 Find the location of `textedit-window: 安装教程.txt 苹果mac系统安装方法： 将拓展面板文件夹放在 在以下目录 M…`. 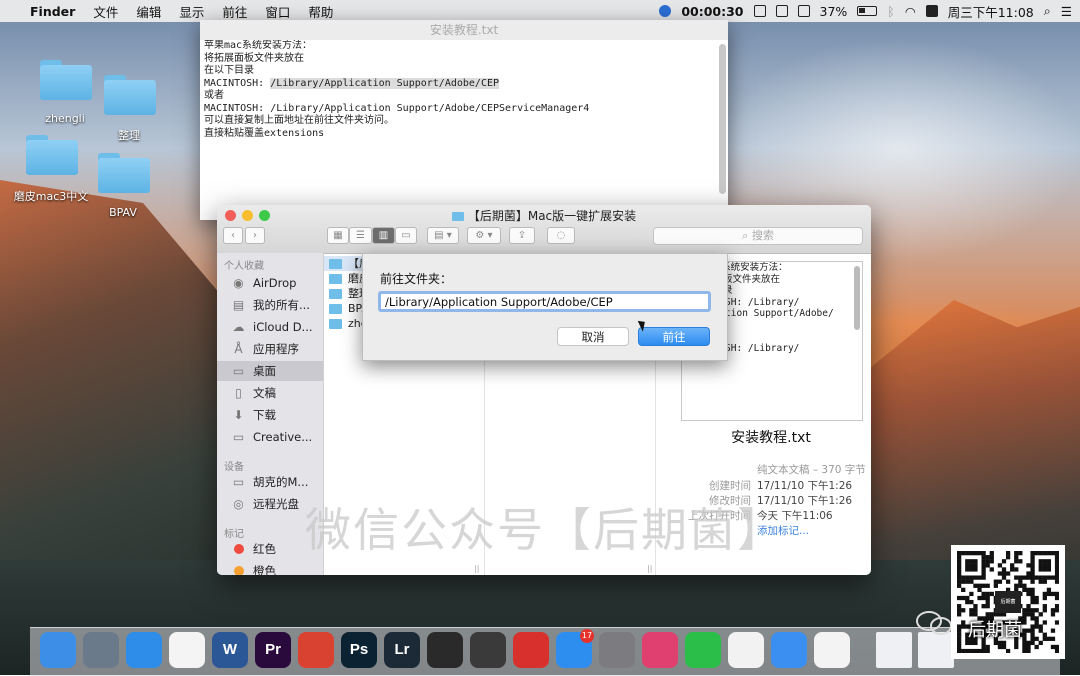

textedit-window: 安装教程.txt 苹果mac系统安装方法： 将拓展面板文件夹放在 在以下目录 M… is located at coordinates (464, 120).